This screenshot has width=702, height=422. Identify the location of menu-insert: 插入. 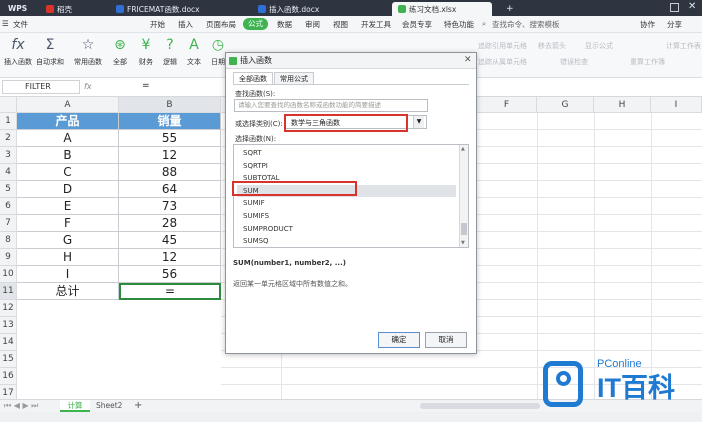
(185, 24).